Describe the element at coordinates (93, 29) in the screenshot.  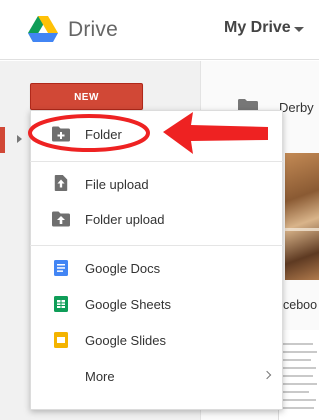
I see `app-title: Drive` at that location.